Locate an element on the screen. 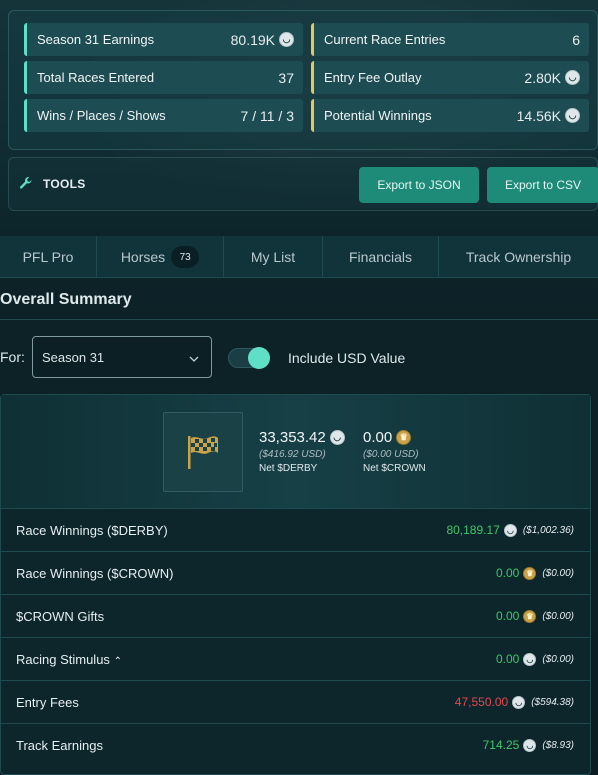 This screenshot has width=598, height=775. tab-my-list: My List is located at coordinates (273, 257).